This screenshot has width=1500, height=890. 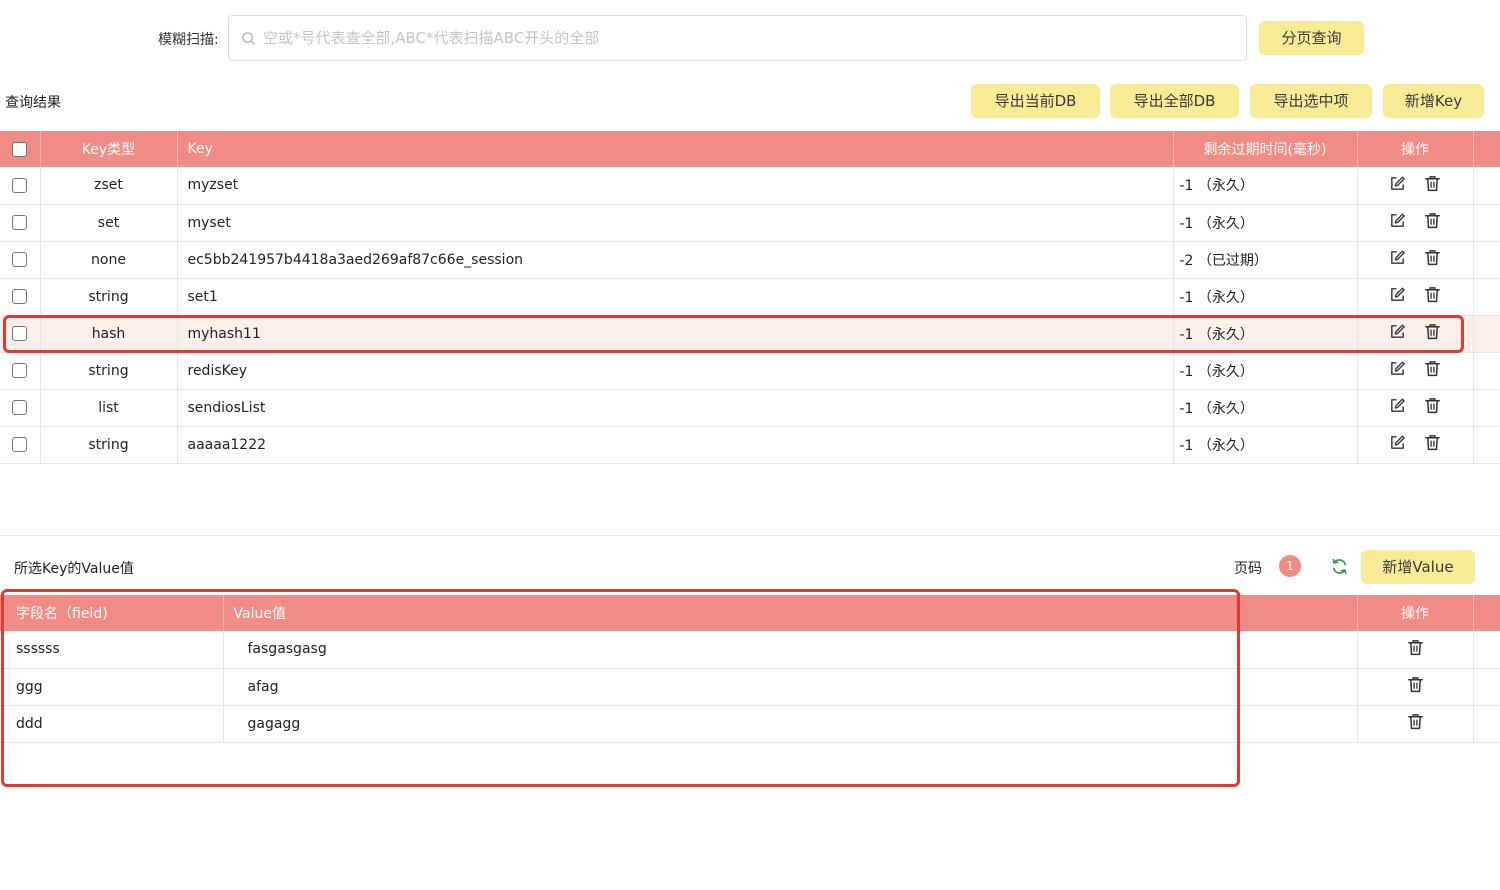 What do you see at coordinates (675, 334) in the screenshot?
I see `key-name-cell: myhash11` at bounding box center [675, 334].